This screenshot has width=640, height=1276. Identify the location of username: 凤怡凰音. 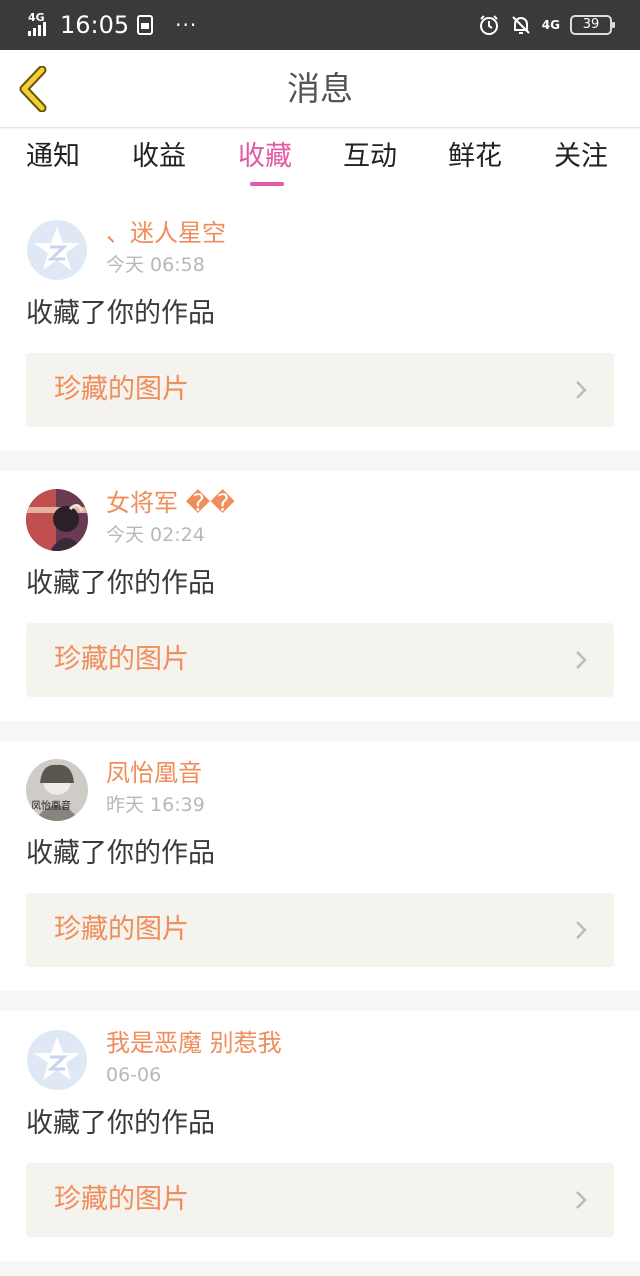
(154, 773).